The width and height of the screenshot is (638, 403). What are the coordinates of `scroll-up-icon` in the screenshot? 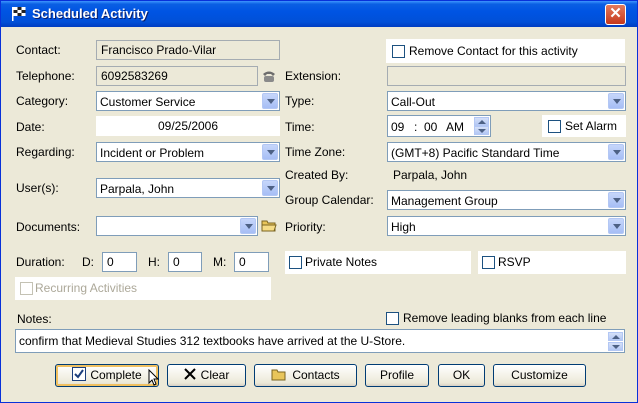 It's located at (615, 336).